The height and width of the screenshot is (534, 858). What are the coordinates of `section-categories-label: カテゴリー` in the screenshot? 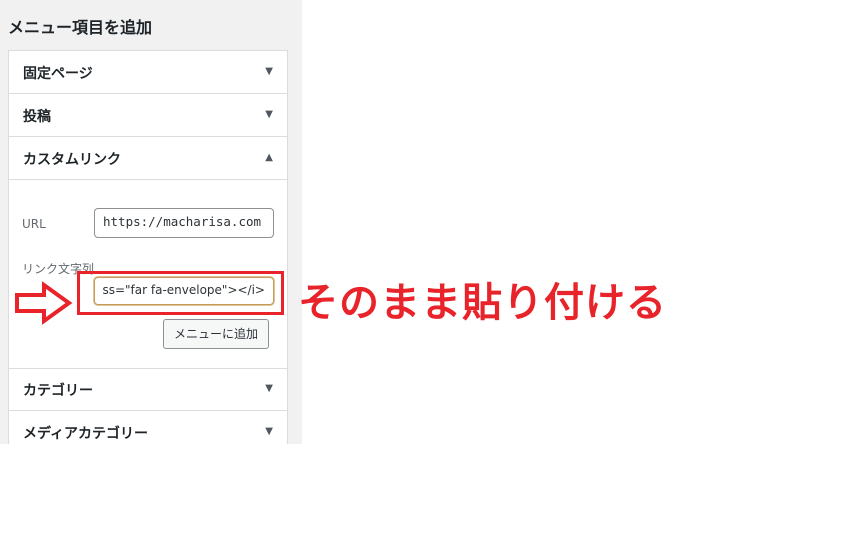 It's located at (58, 391).